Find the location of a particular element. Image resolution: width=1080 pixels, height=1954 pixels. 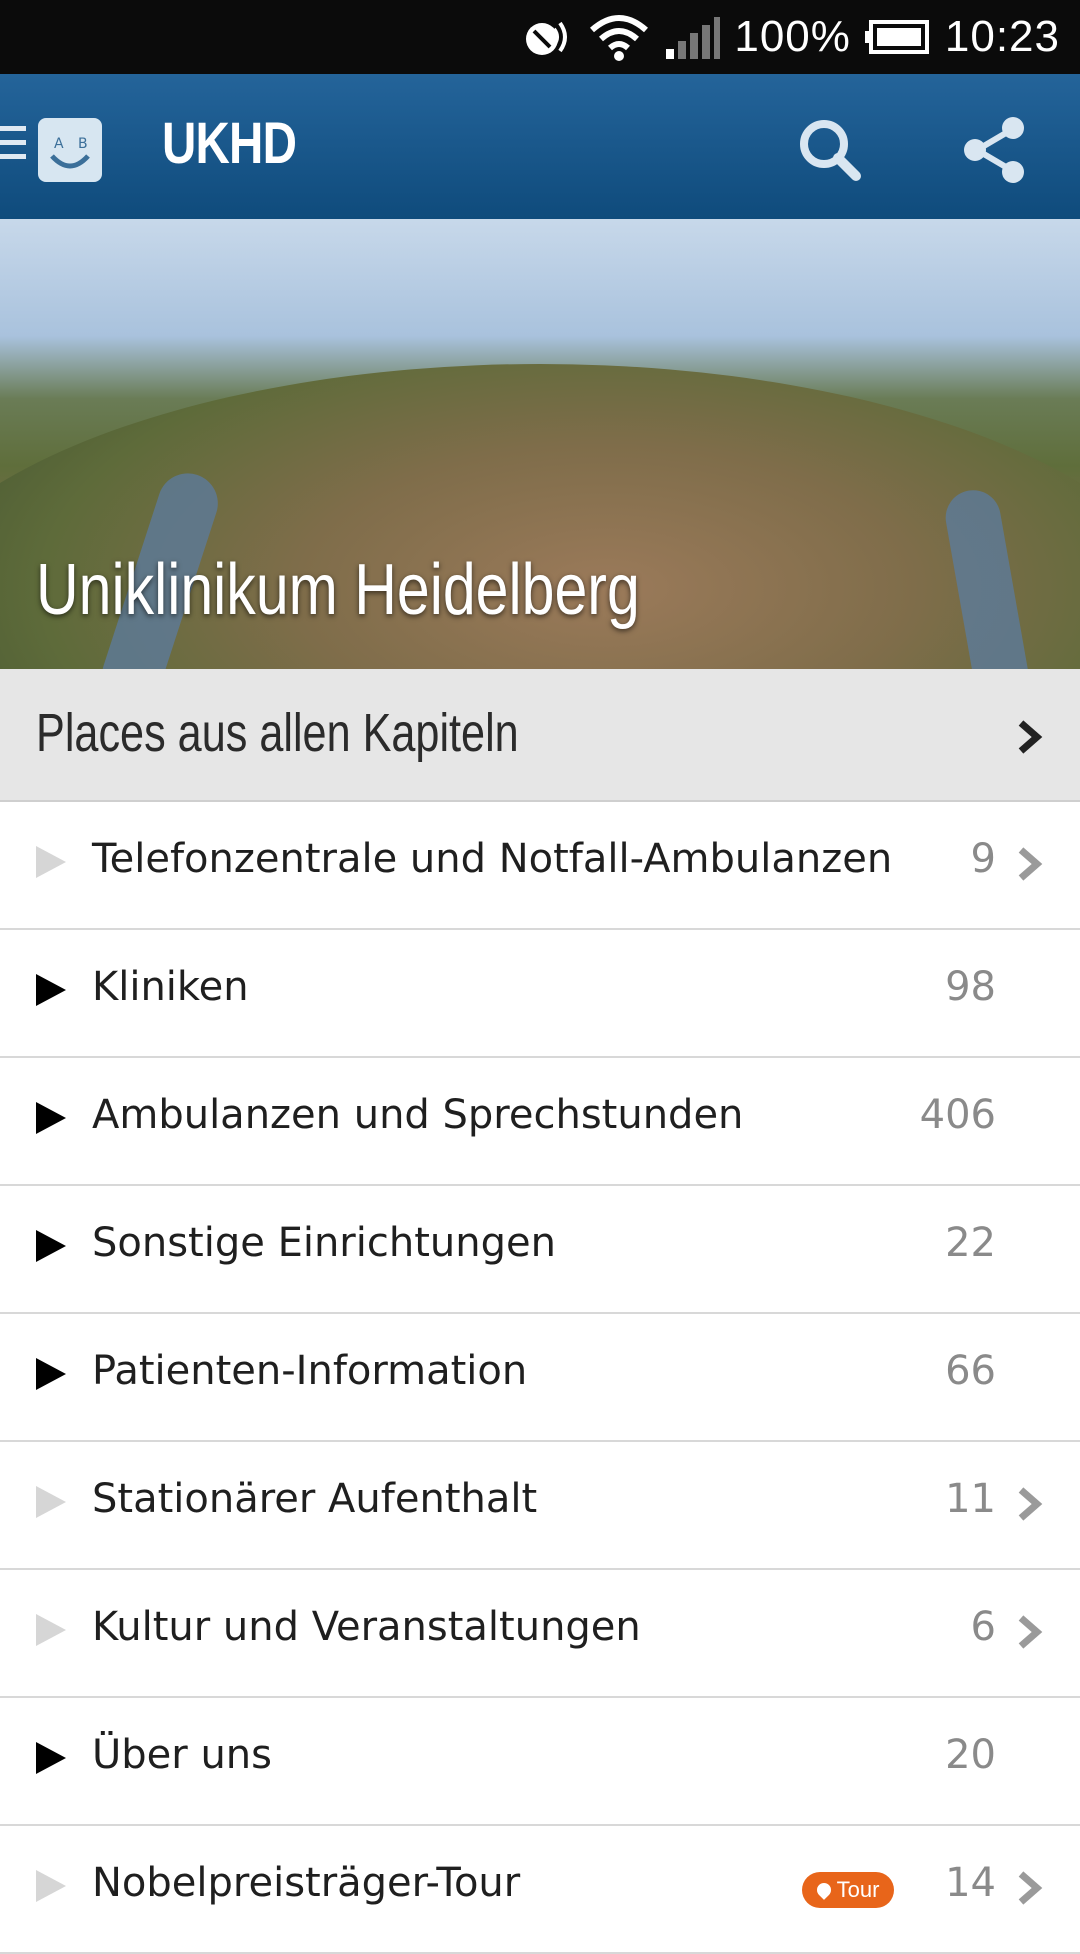

list-item-label: Ambulanzen und Sprechstunden is located at coordinates (418, 1115).